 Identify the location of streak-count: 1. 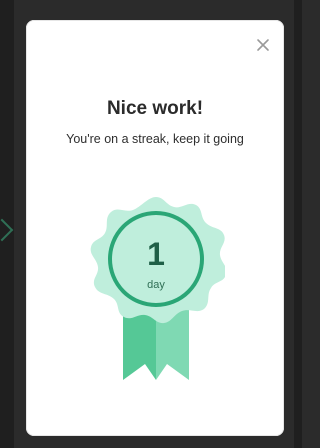
(156, 254).